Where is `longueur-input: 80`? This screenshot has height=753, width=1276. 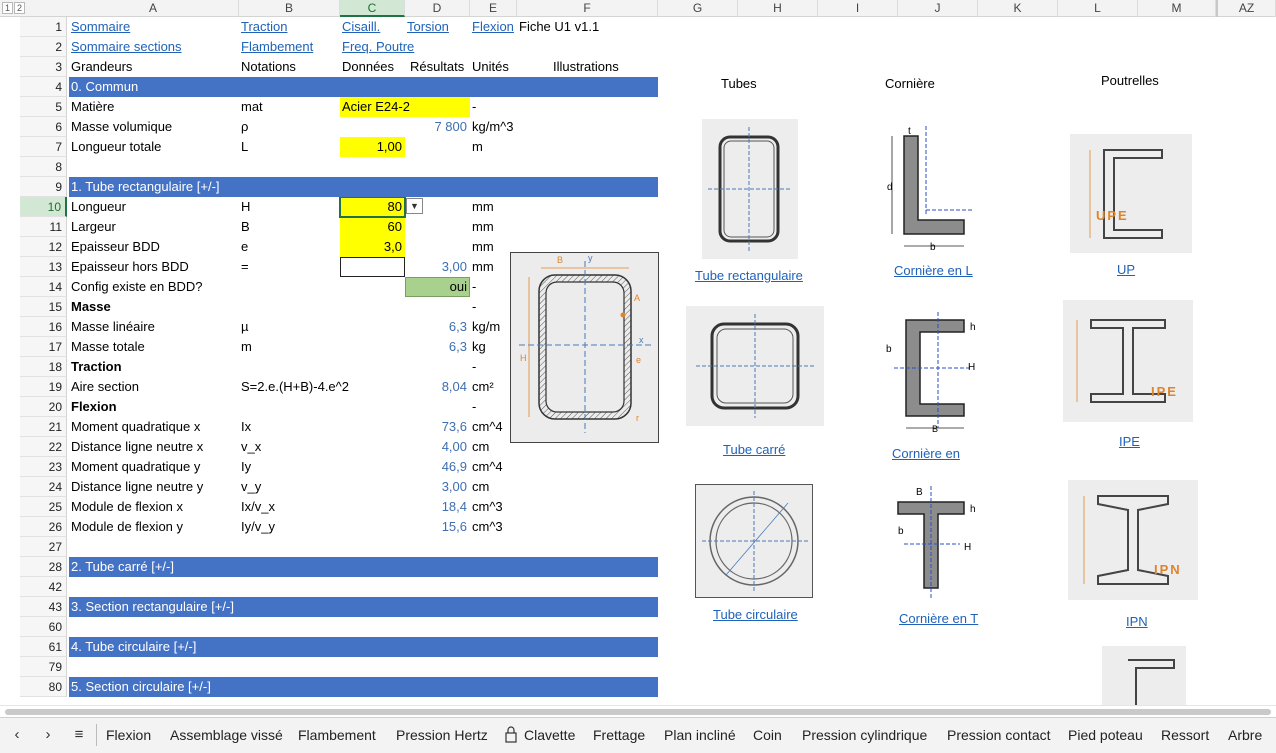
longueur-input: 80 is located at coordinates (372, 207).